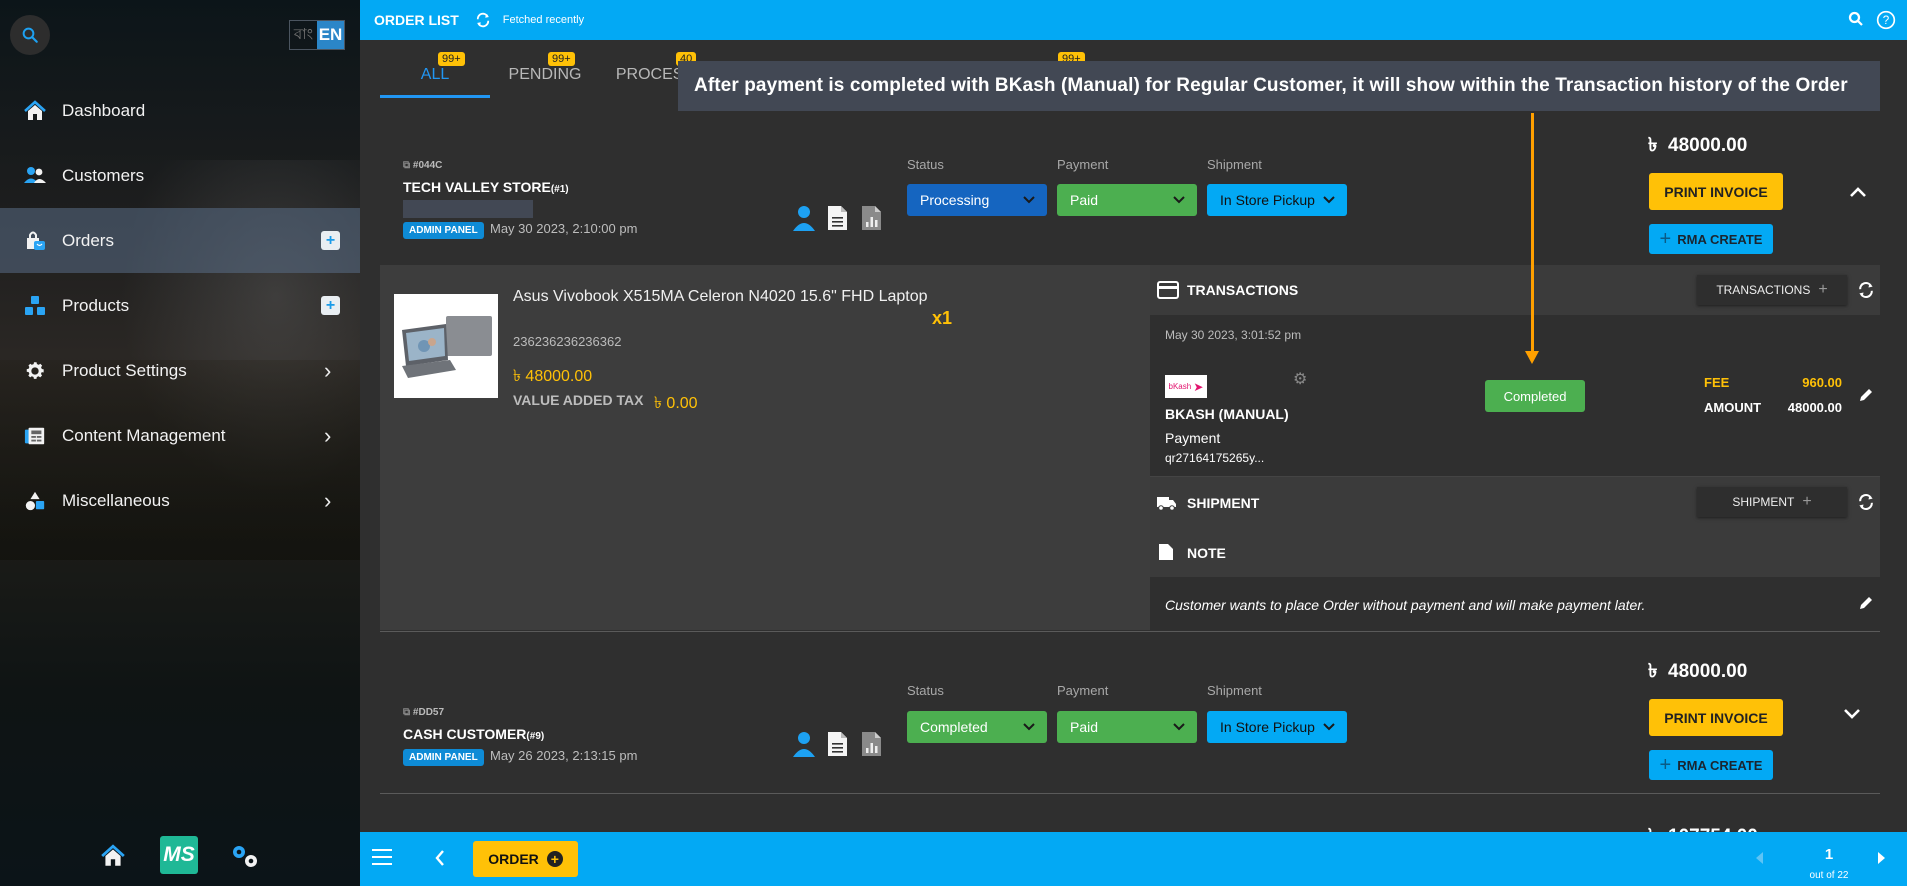 This screenshot has height=886, width=1907. I want to click on customer-name: CASH CUSTOMER(#9), so click(473, 734).